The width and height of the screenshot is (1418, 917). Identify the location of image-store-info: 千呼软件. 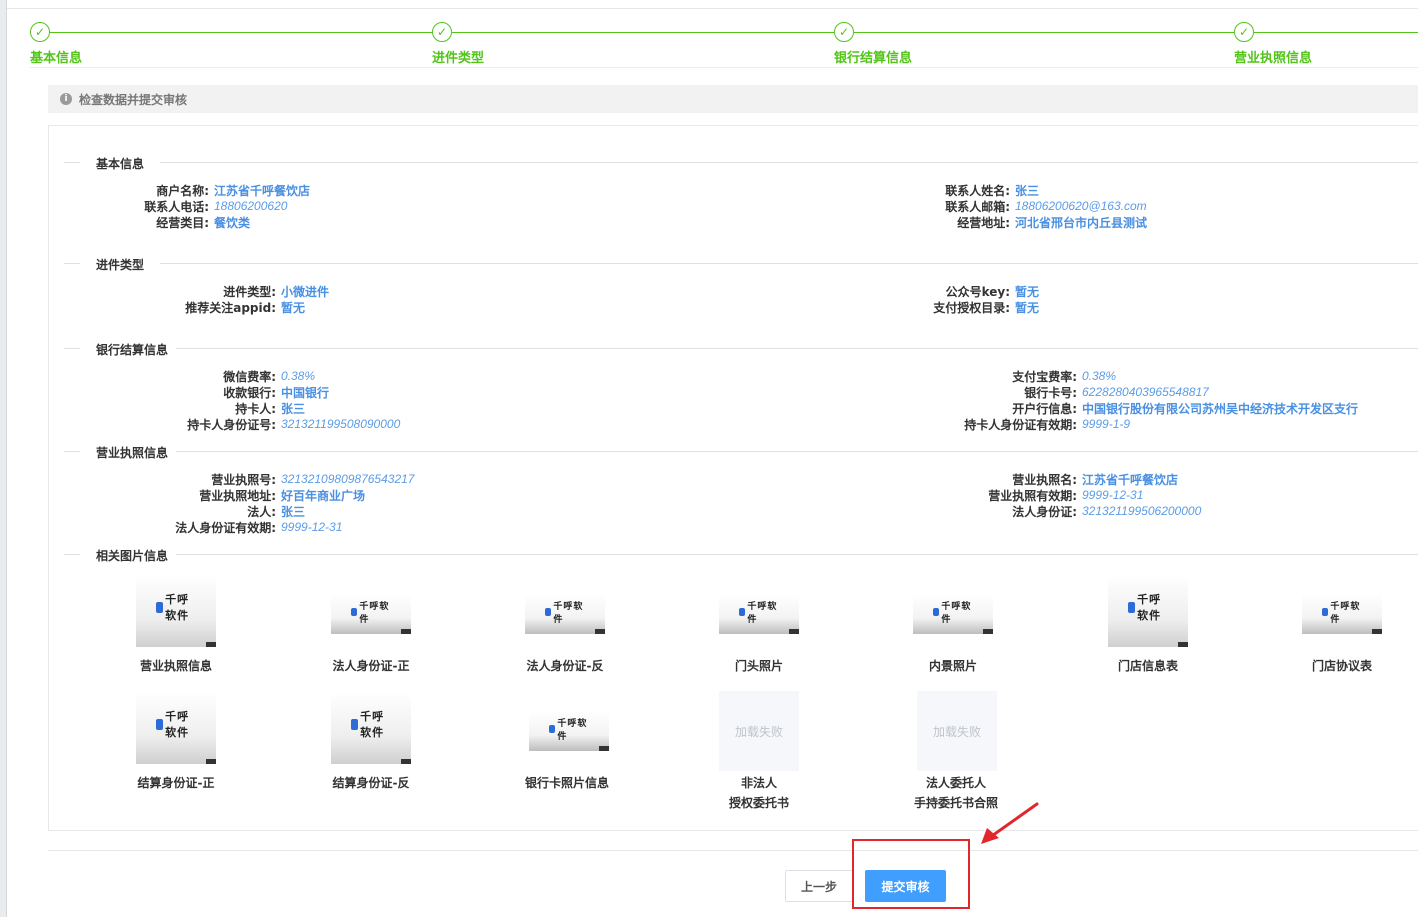
(1148, 611).